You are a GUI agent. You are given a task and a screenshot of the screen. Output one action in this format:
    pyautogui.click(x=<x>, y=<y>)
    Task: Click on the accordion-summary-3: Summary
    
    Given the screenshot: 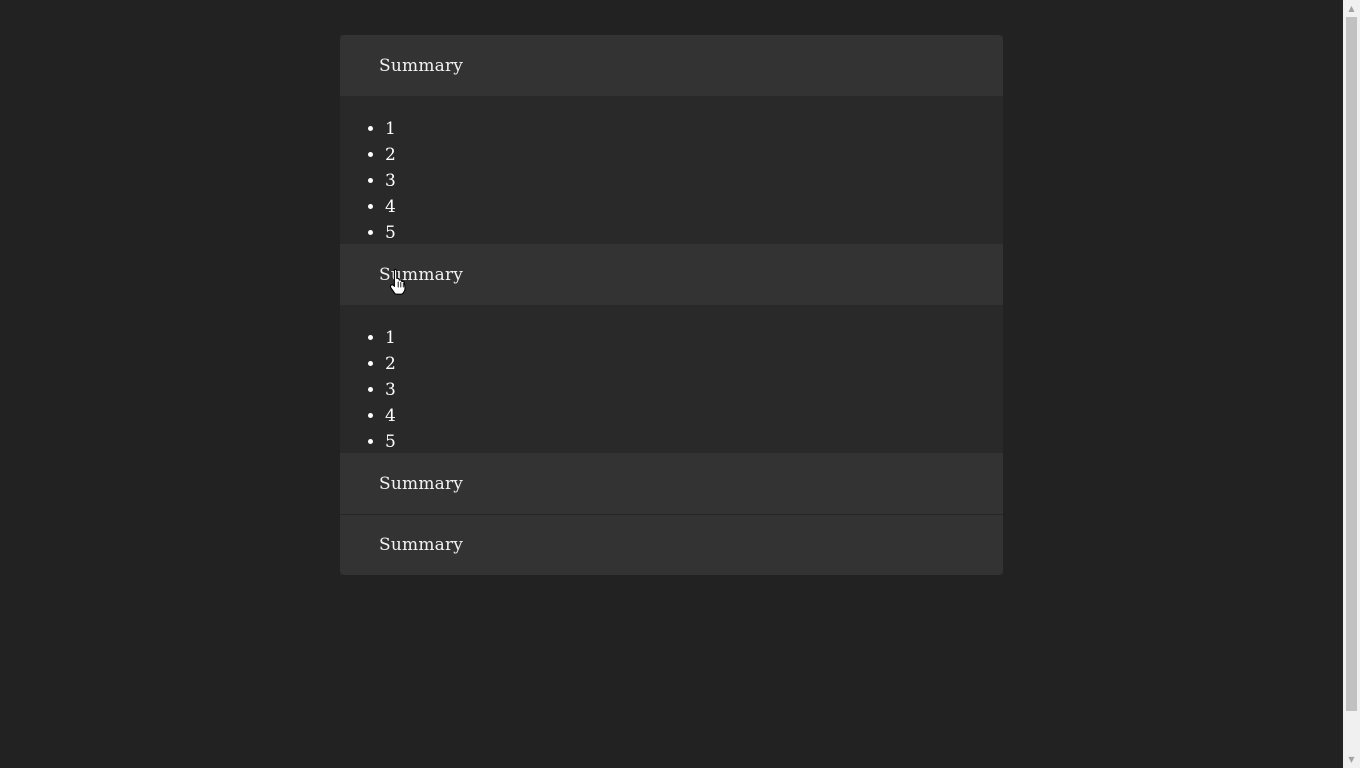 What is the action you would take?
    pyautogui.click(x=671, y=483)
    